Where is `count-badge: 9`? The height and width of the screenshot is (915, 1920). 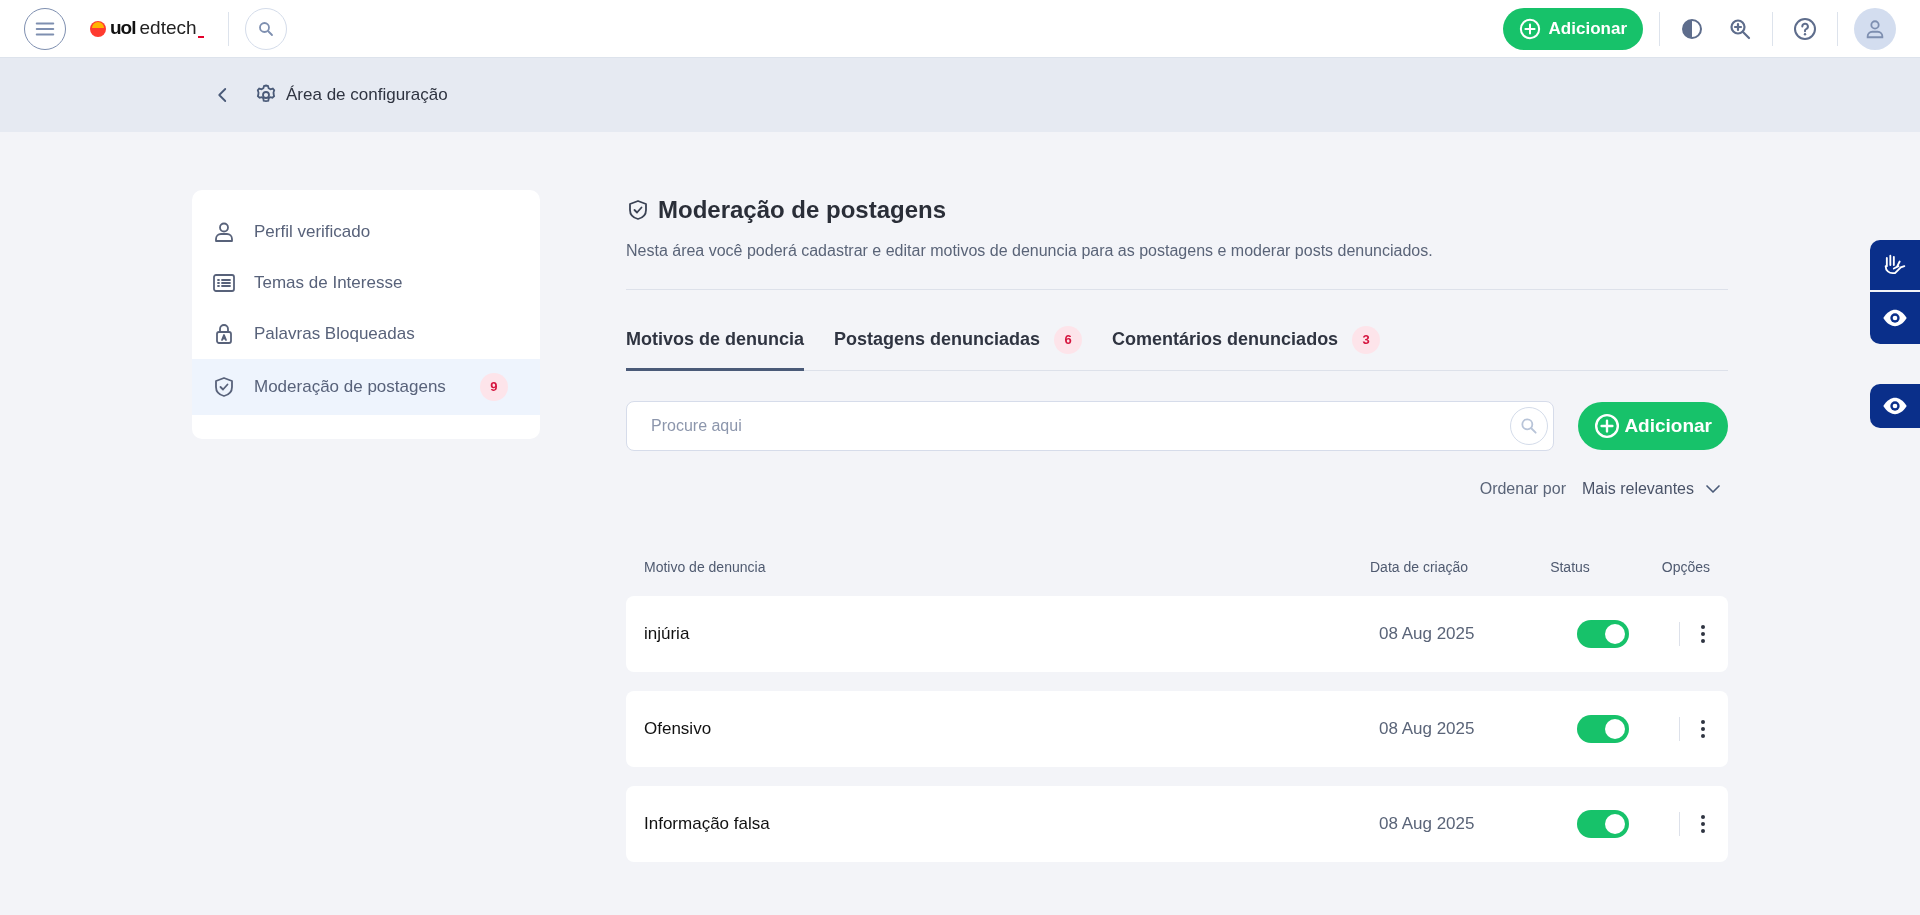 count-badge: 9 is located at coordinates (493, 387).